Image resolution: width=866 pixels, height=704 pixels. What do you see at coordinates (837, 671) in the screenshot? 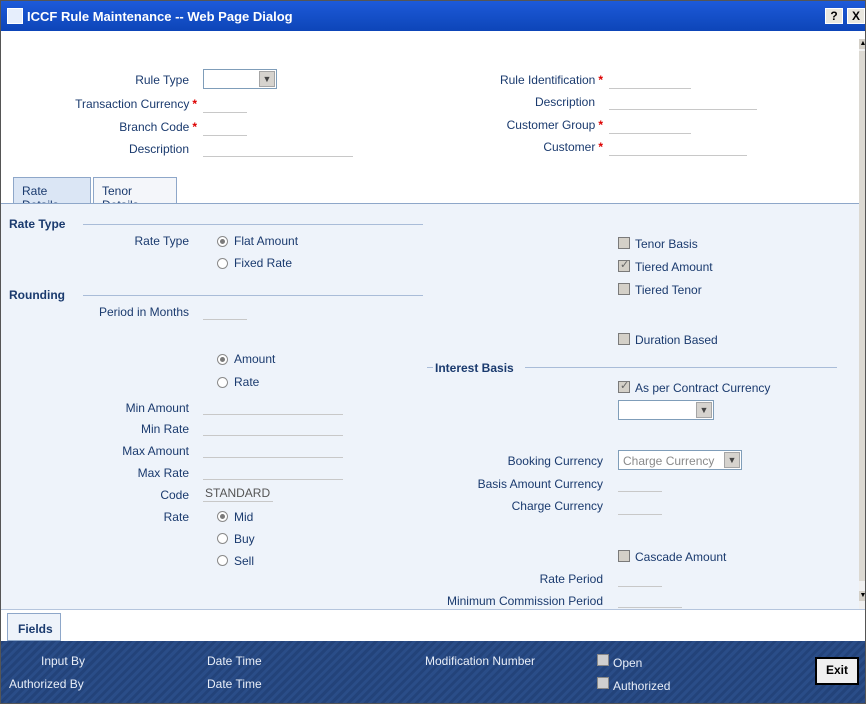
I see `exit-button: Exit` at bounding box center [837, 671].